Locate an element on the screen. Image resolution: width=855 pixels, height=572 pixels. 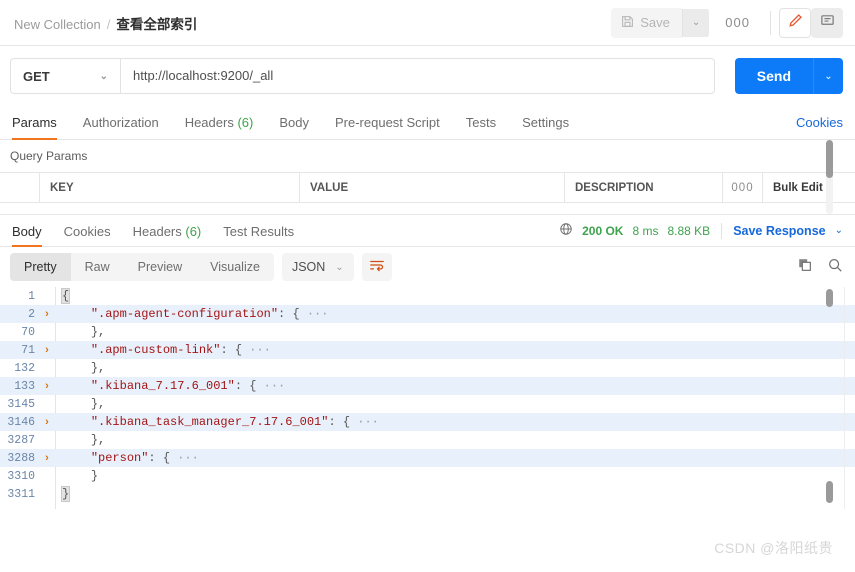
params-more-button: 000 is located at coordinates (743, 187).